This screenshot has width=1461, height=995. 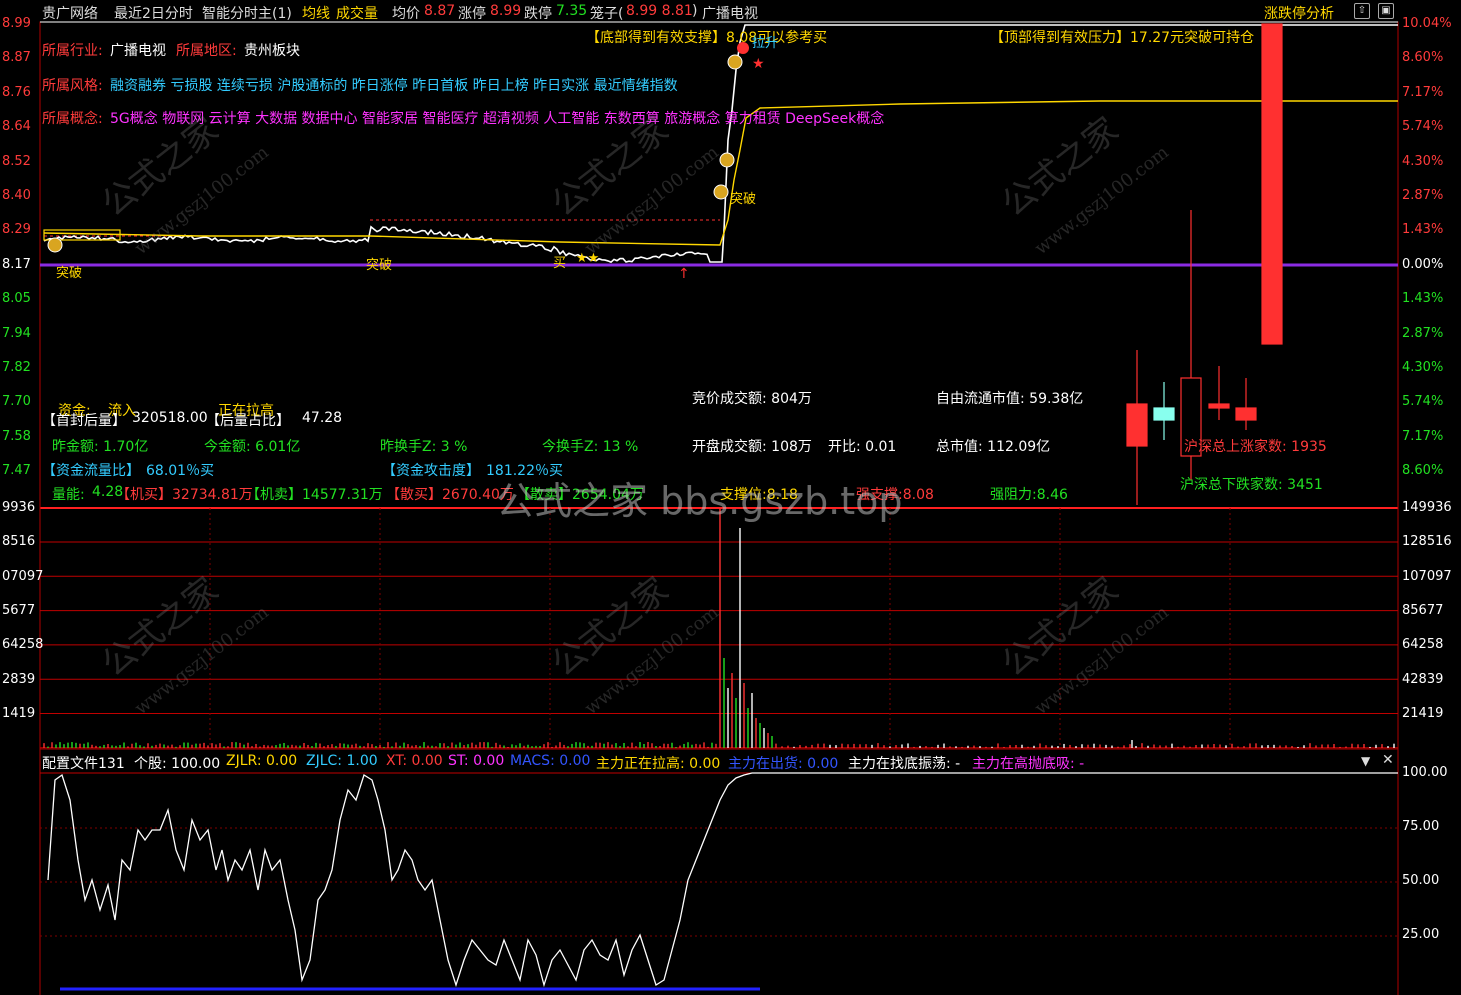 I want to click on price-left-tick: 7.47, so click(x=16, y=471).